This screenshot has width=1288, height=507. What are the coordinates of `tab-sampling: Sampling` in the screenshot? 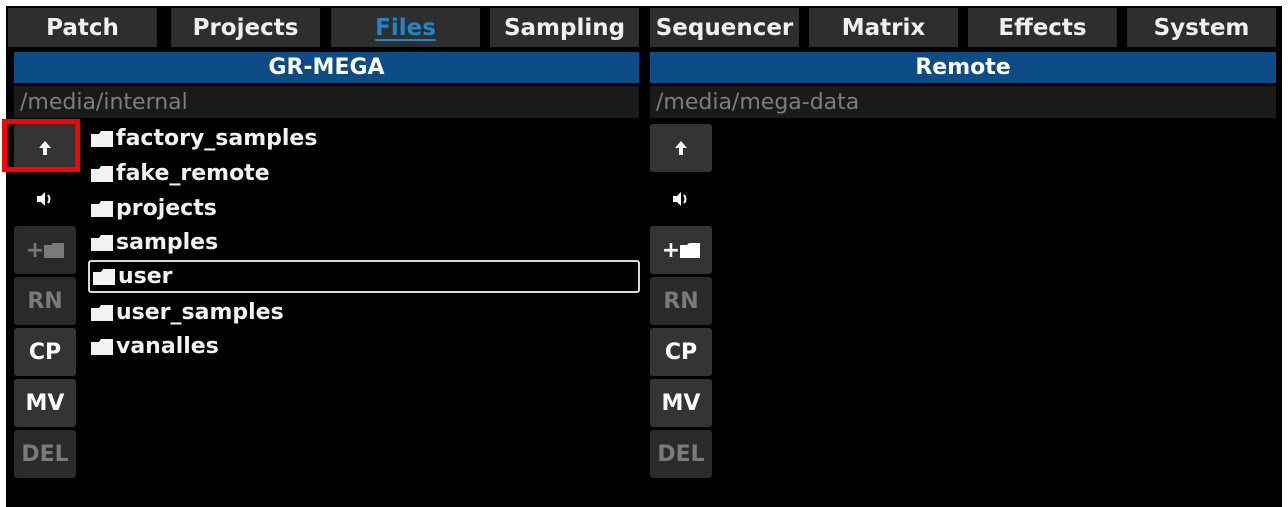 It's located at (564, 27).